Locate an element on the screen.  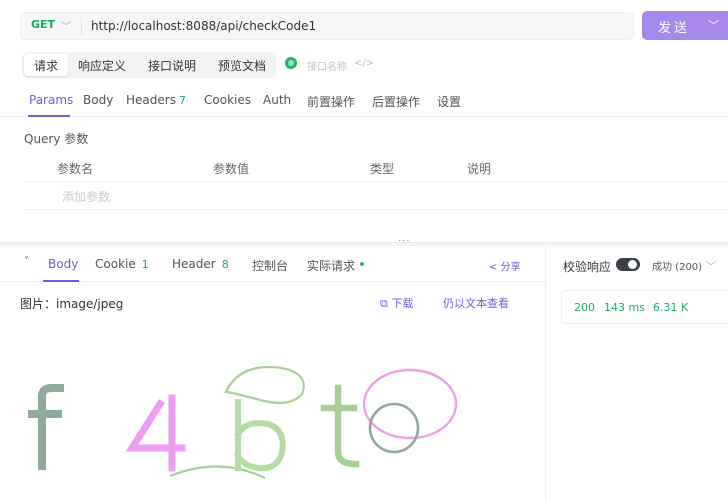
tab-response-cookie: Cookie 1 is located at coordinates (122, 264).